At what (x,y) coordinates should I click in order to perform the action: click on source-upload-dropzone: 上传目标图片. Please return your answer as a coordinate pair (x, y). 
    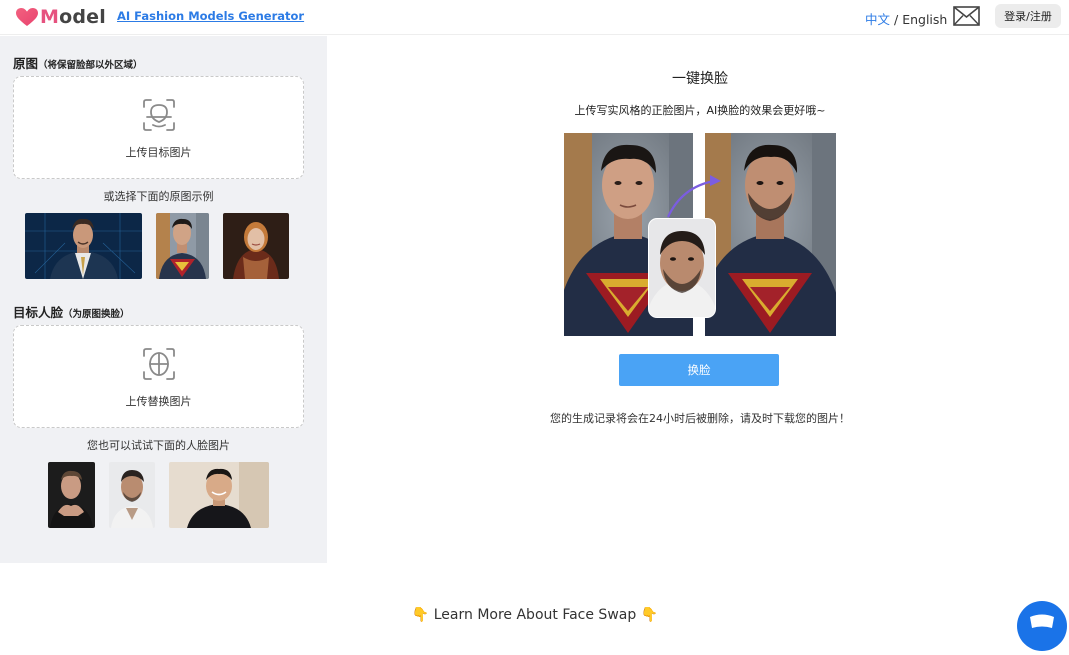
    Looking at the image, I should click on (158, 127).